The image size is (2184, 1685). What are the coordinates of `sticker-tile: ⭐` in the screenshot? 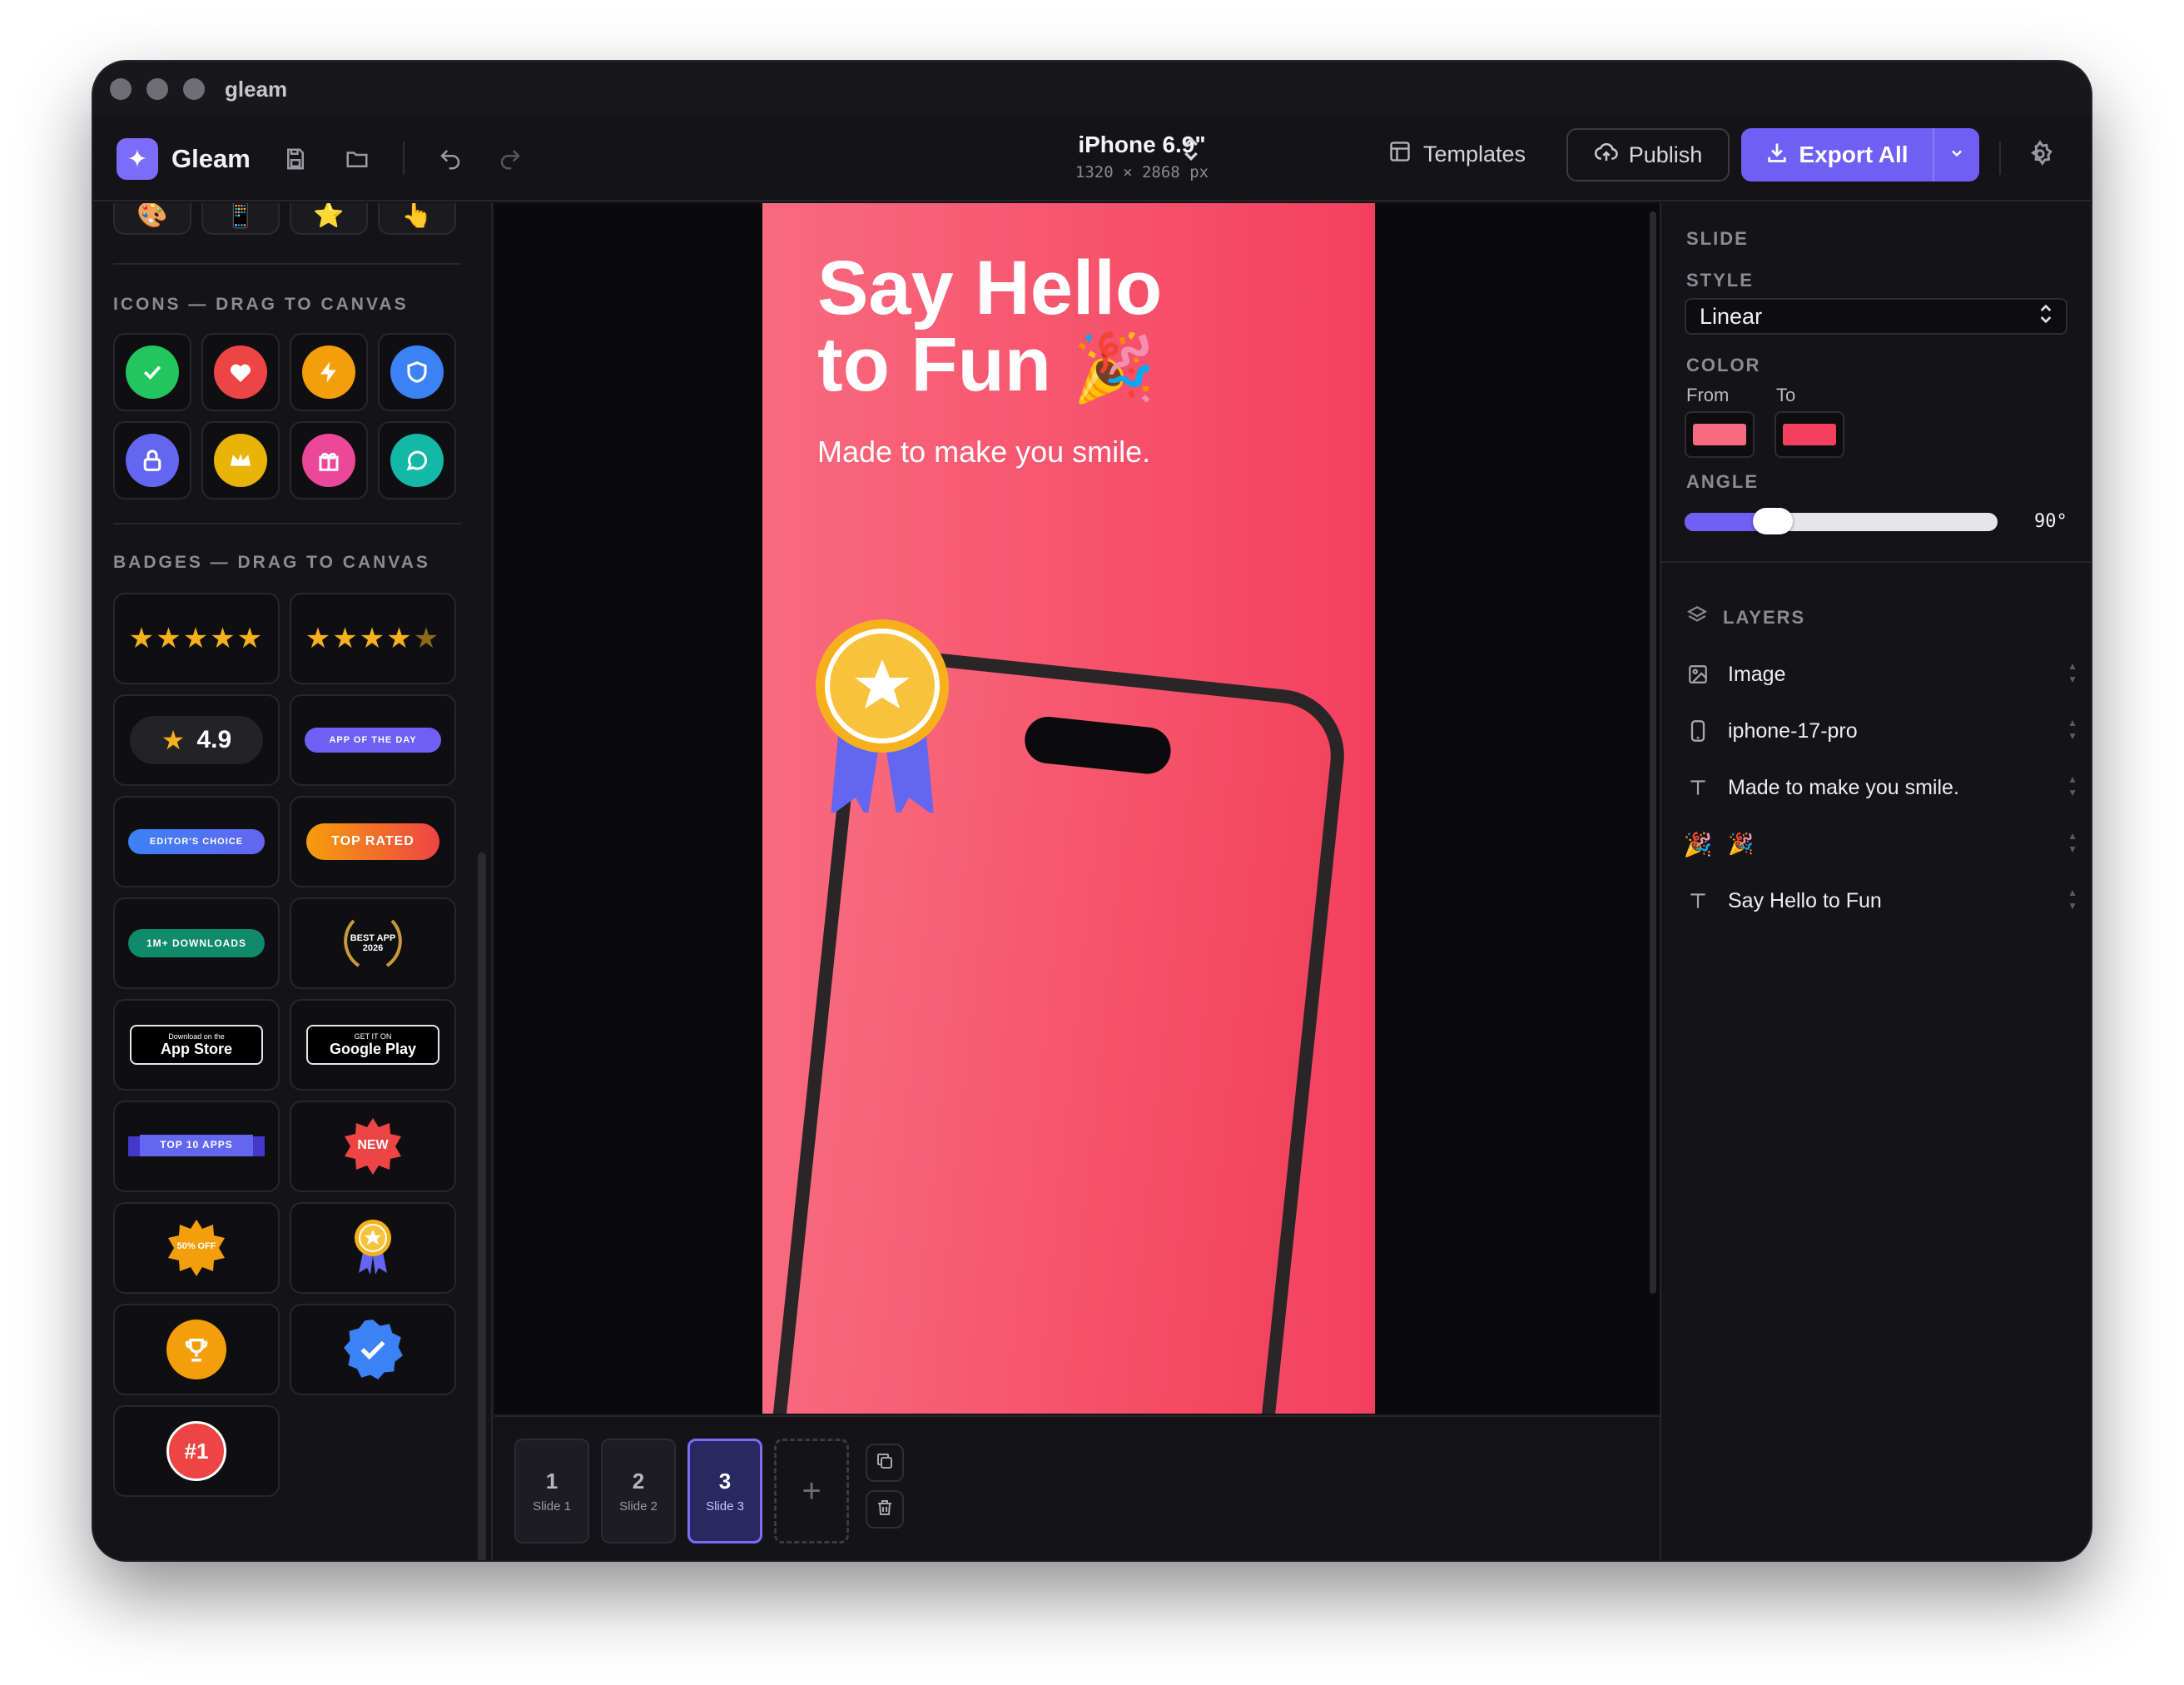 It's located at (329, 219).